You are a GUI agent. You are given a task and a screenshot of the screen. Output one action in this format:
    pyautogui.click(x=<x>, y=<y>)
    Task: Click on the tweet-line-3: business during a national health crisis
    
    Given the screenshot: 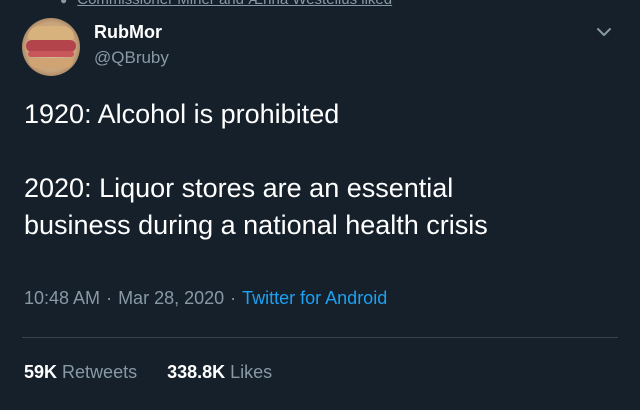 What is the action you would take?
    pyautogui.click(x=256, y=225)
    